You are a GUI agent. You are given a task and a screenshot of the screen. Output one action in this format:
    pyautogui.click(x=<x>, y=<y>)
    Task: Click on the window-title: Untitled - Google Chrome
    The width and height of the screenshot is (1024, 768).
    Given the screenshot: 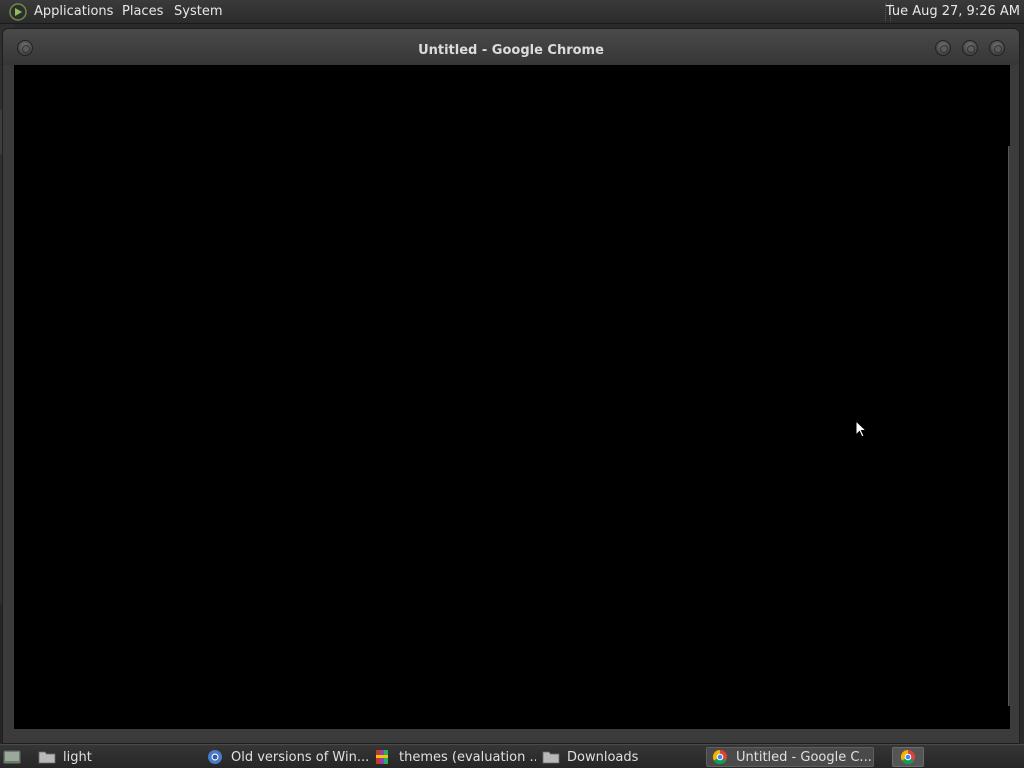 What is the action you would take?
    pyautogui.click(x=511, y=50)
    